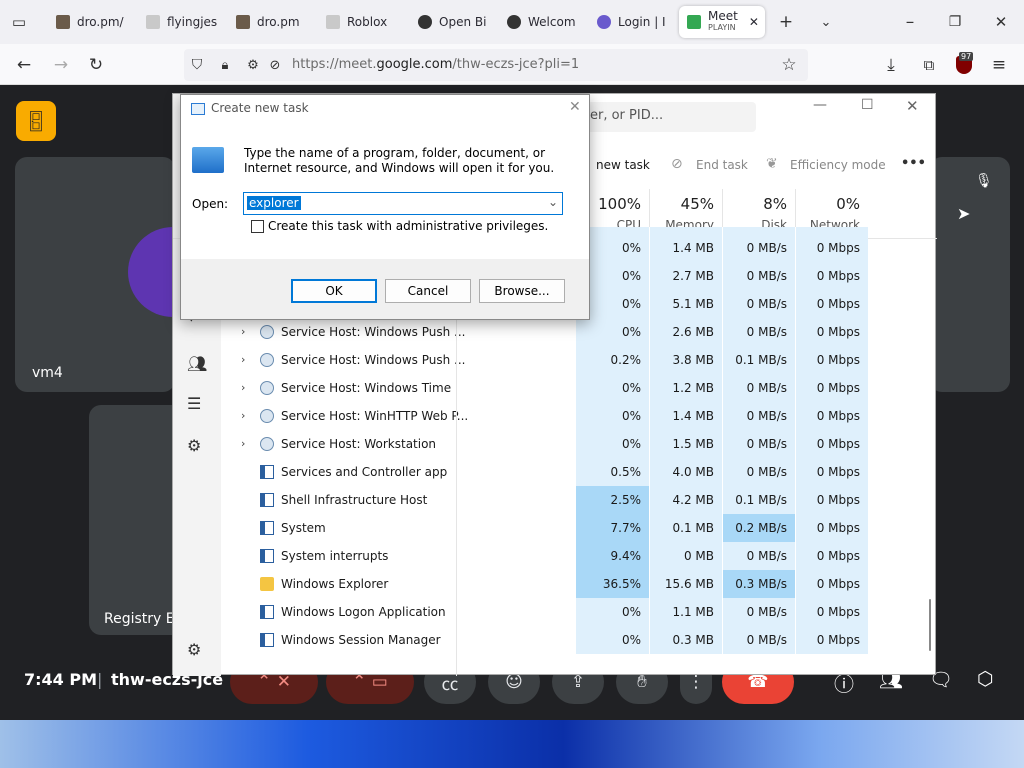  Describe the element at coordinates (612, 444) in the screenshot. I see `cell-cpu: 0%` at that location.